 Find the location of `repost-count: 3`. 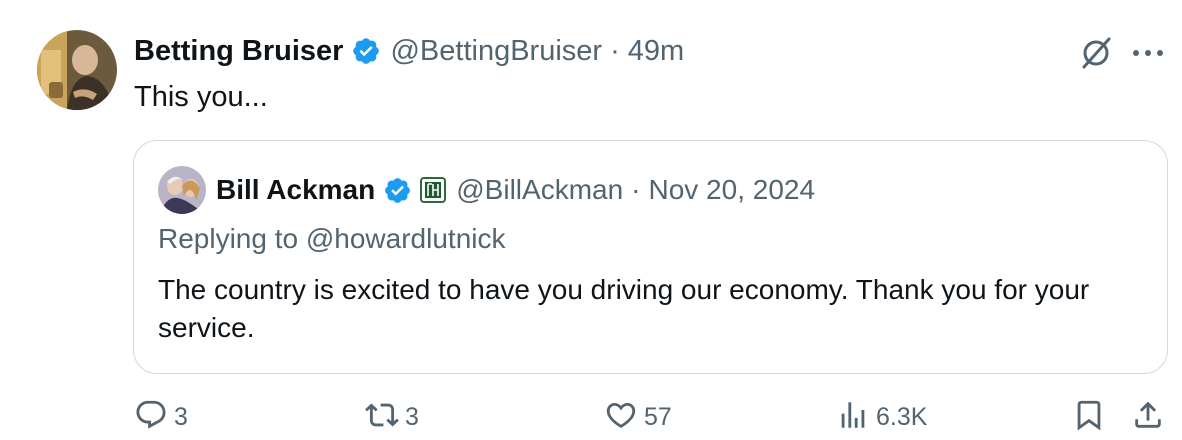

repost-count: 3 is located at coordinates (412, 416).